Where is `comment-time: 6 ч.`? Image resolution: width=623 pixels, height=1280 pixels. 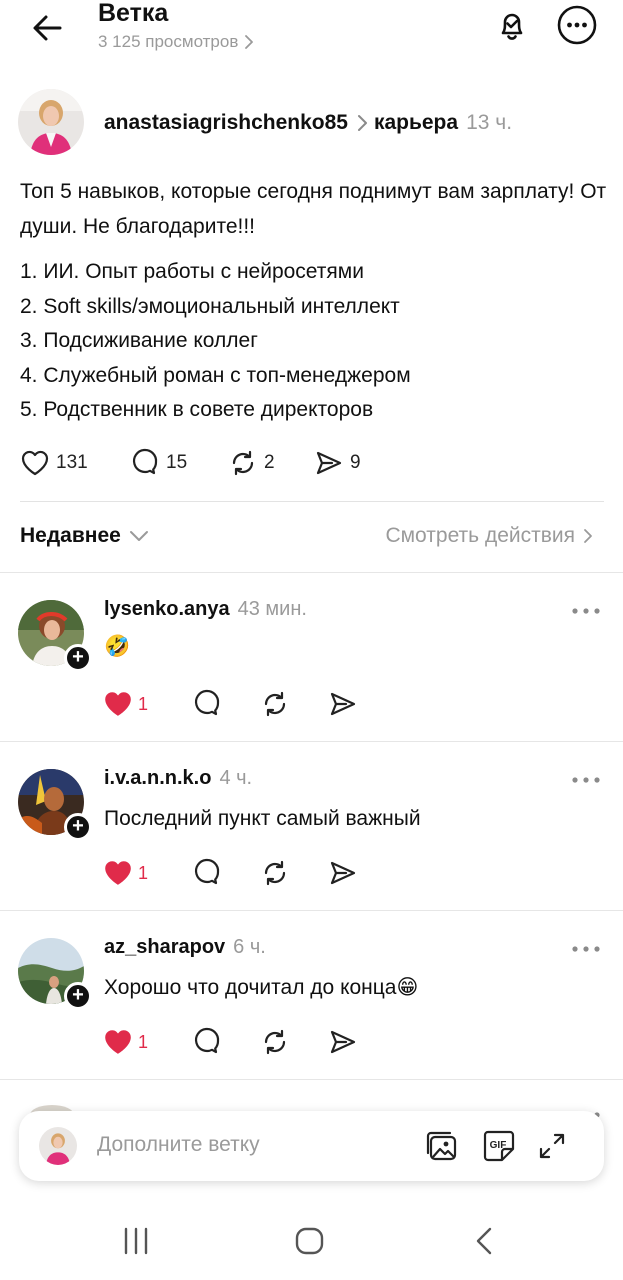
comment-time: 6 ч. is located at coordinates (249, 947).